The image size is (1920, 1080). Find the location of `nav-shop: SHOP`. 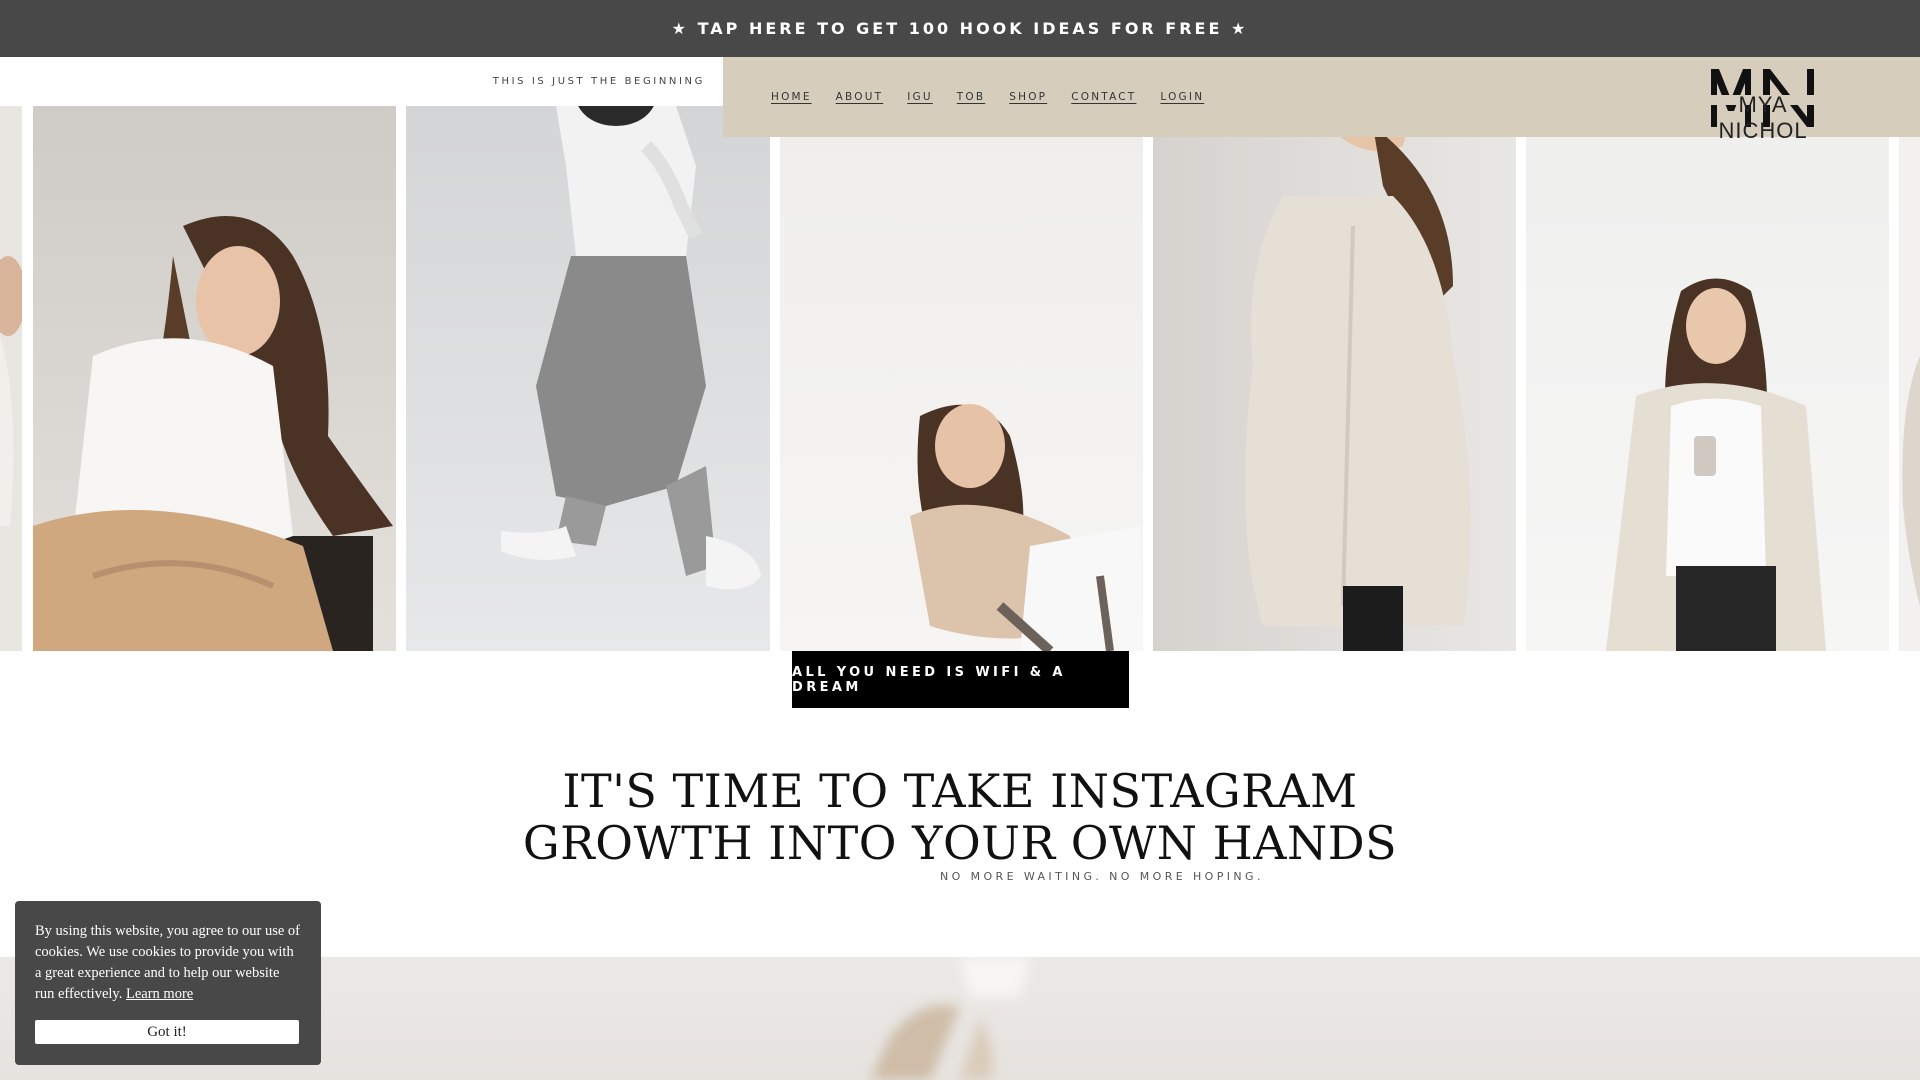

nav-shop: SHOP is located at coordinates (1028, 97).